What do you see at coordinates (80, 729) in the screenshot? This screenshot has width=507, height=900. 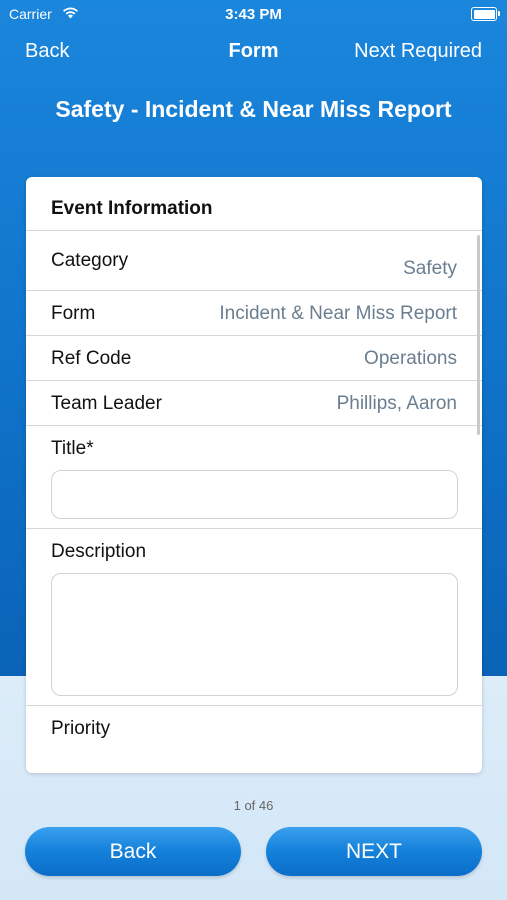 I see `priority-label: Priority` at bounding box center [80, 729].